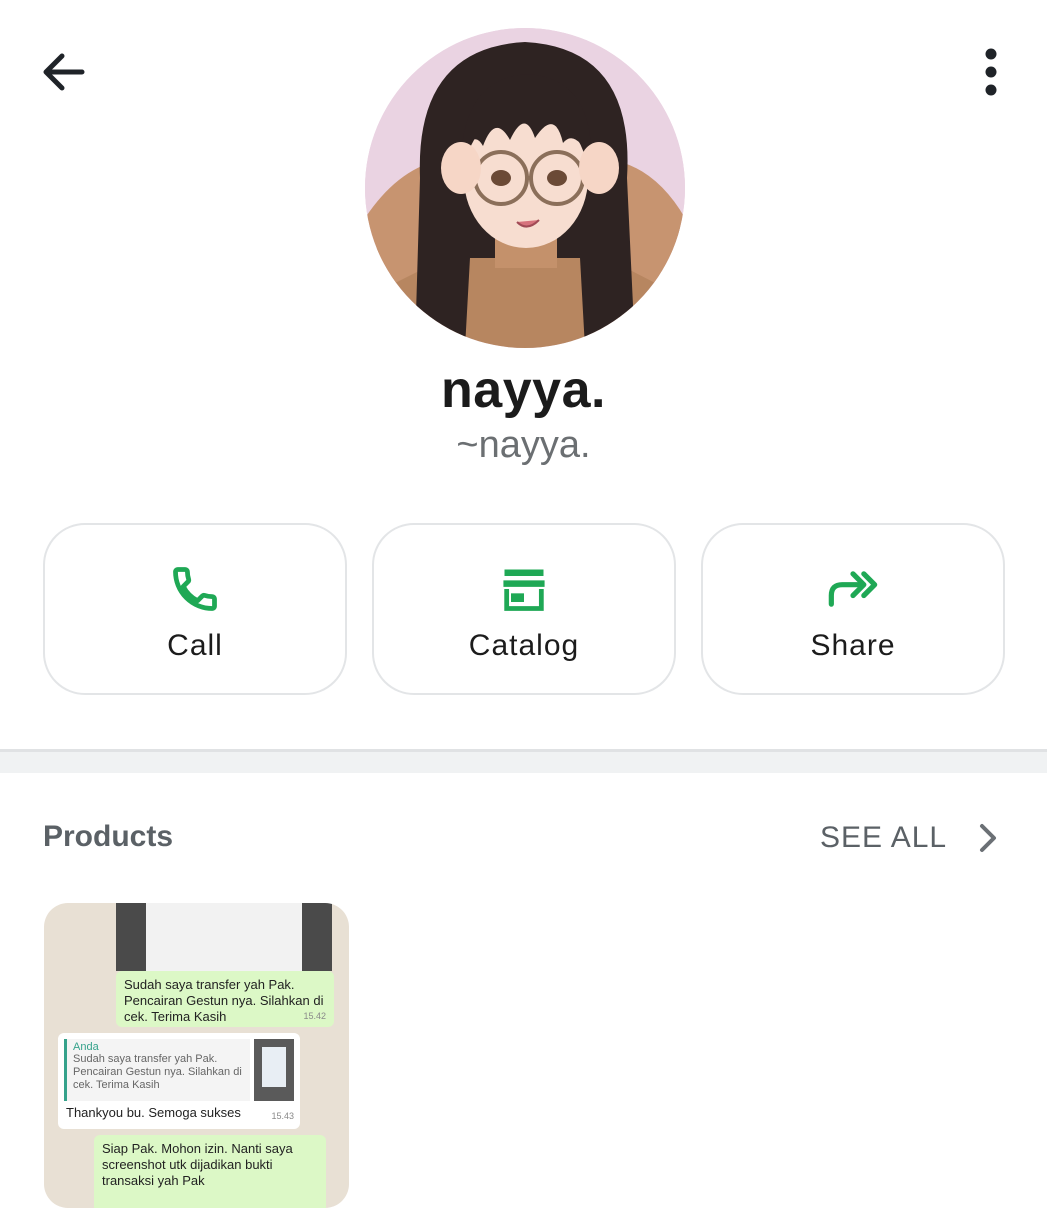 The height and width of the screenshot is (1208, 1047). What do you see at coordinates (853, 609) in the screenshot?
I see `share-button: Share` at bounding box center [853, 609].